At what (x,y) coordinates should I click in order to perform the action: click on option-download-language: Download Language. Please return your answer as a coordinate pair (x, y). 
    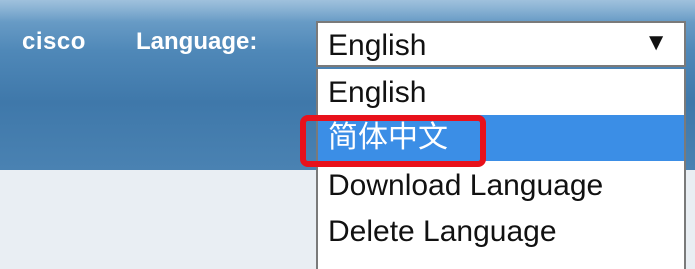
    Looking at the image, I should click on (501, 186).